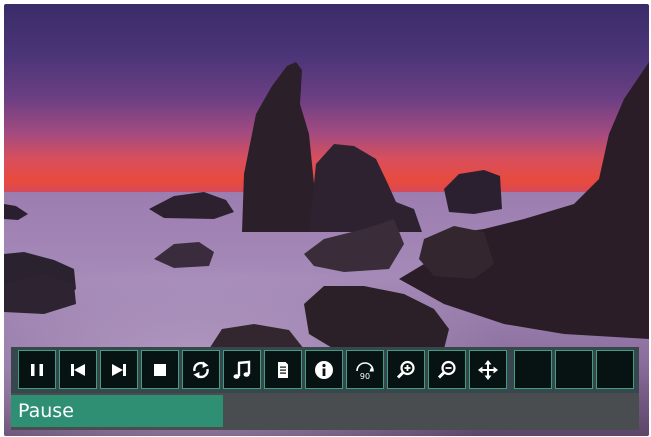  I want to click on info-icon, so click(324, 369).